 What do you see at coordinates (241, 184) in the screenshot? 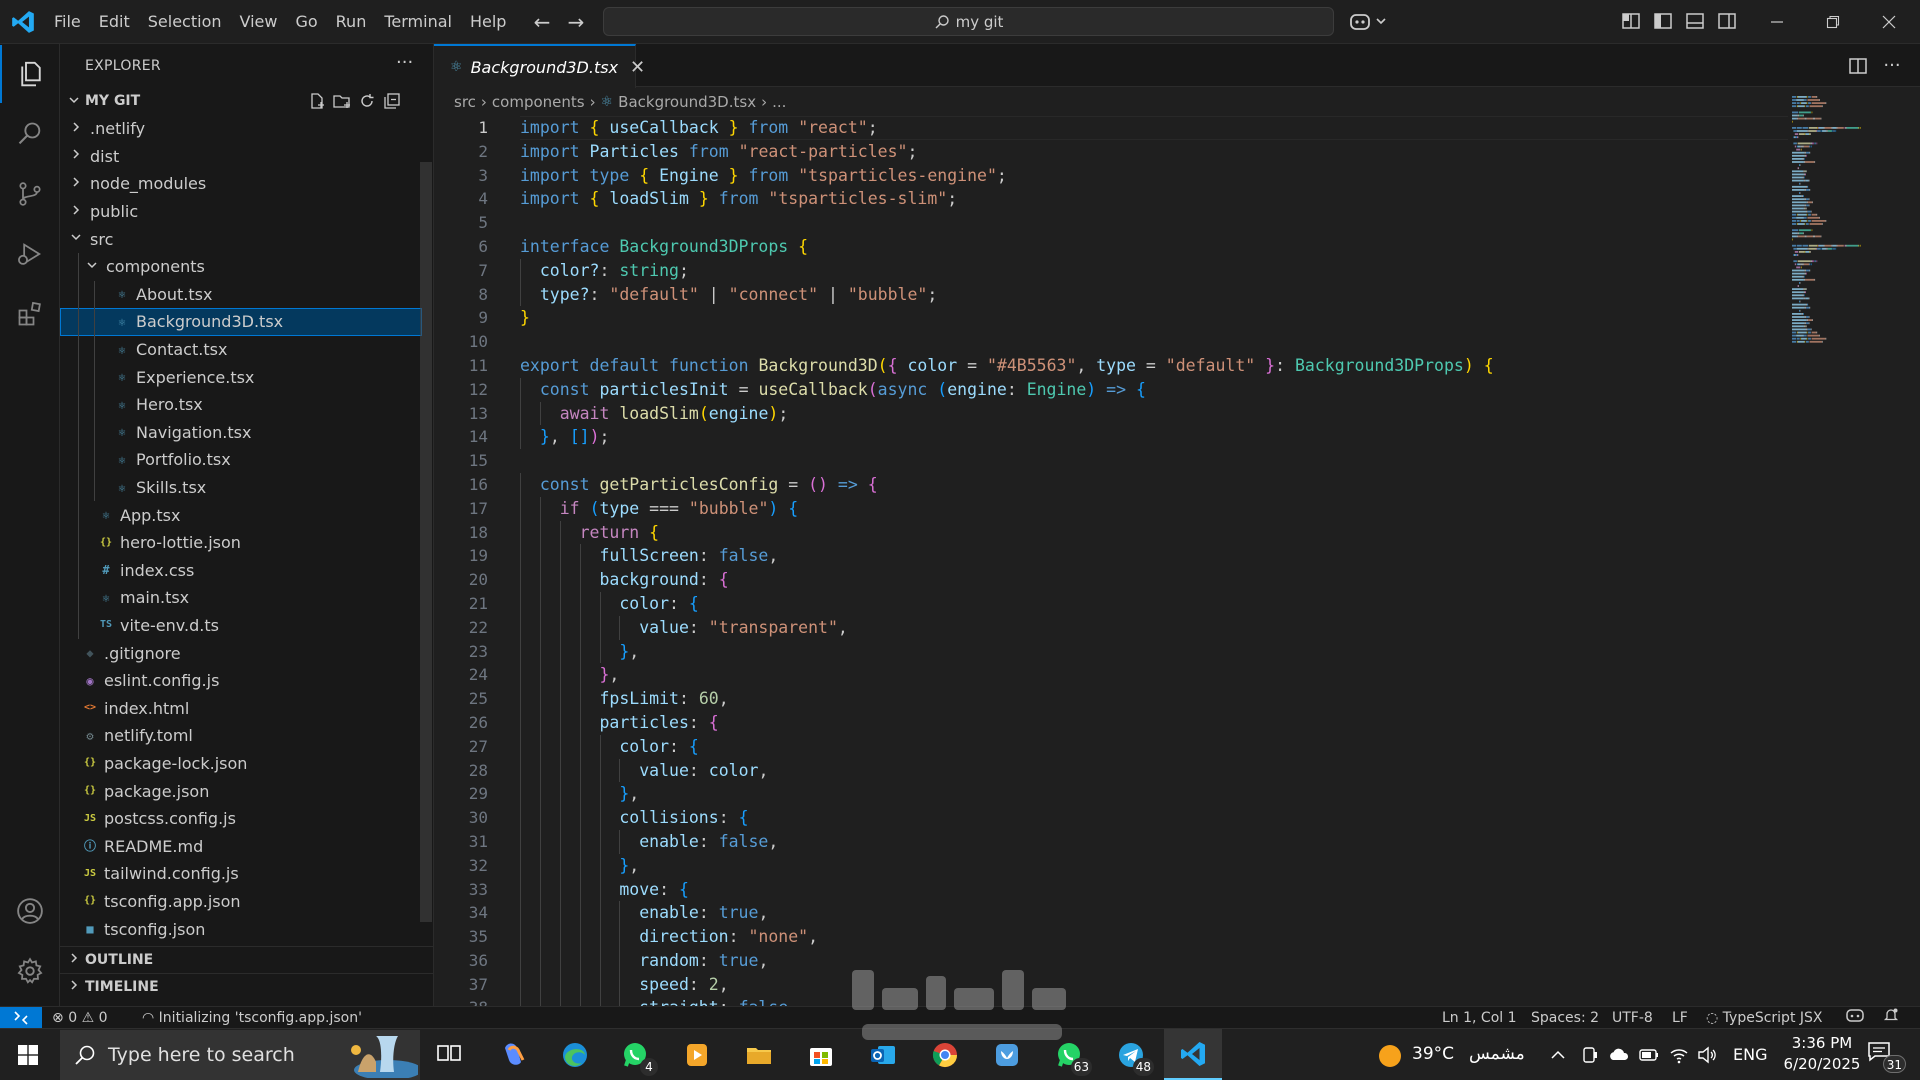
I see `tree-folder-row: node_modules` at bounding box center [241, 184].